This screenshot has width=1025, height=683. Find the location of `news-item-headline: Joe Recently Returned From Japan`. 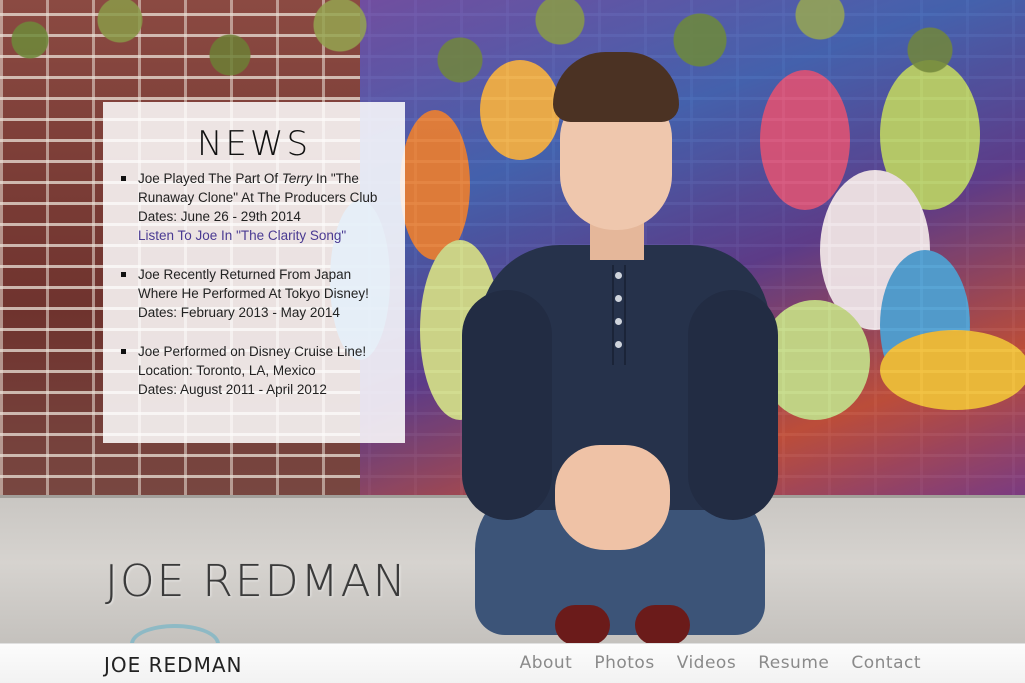

news-item-headline: Joe Recently Returned From Japan is located at coordinates (245, 274).